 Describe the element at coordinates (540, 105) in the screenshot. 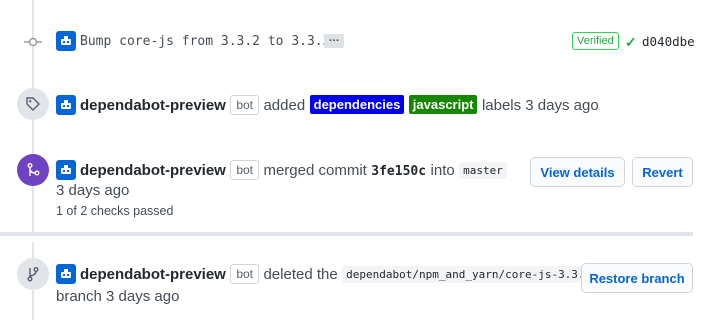

I see `event-time: labels 3 days ago` at that location.